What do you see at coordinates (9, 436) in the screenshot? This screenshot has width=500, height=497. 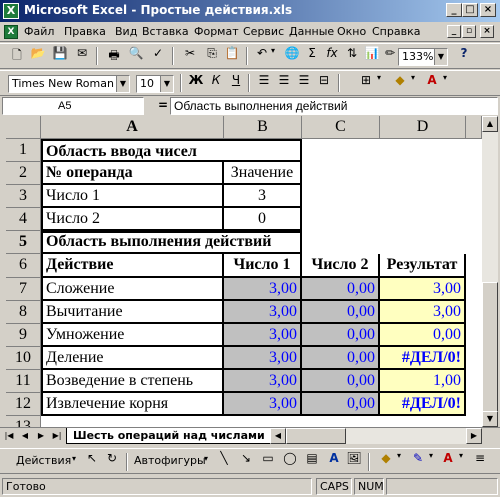 I see `first-sheet-icon: |◀` at bounding box center [9, 436].